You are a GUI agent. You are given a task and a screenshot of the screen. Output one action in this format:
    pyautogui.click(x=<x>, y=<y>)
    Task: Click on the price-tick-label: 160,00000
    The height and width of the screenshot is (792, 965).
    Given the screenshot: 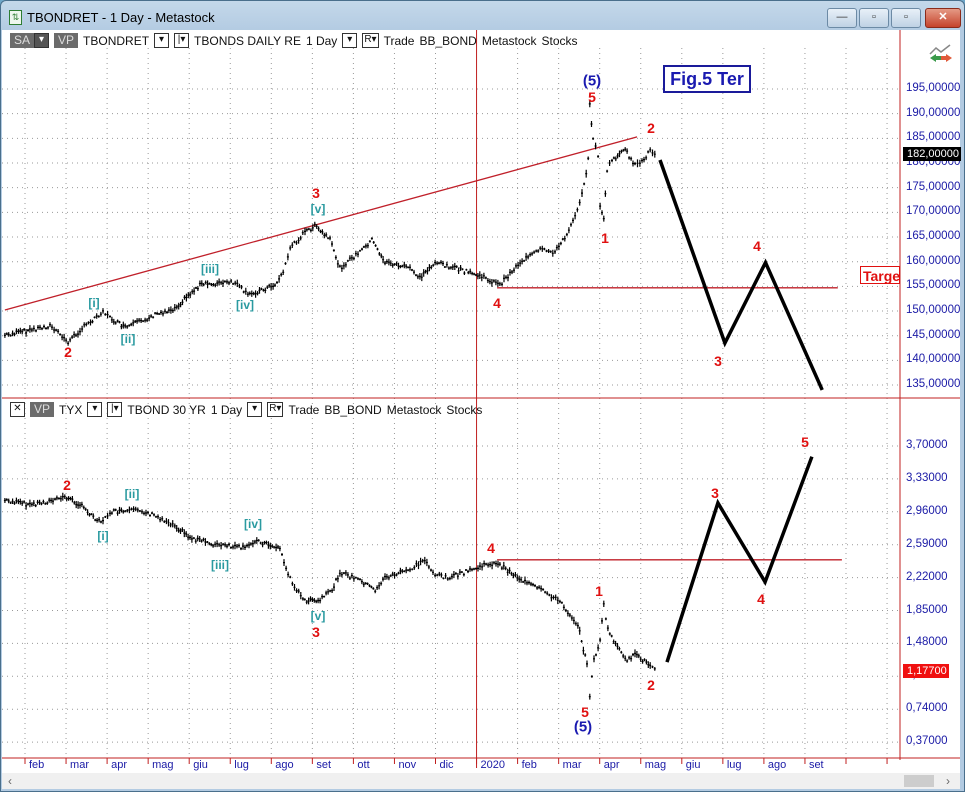 What is the action you would take?
    pyautogui.click(x=933, y=260)
    